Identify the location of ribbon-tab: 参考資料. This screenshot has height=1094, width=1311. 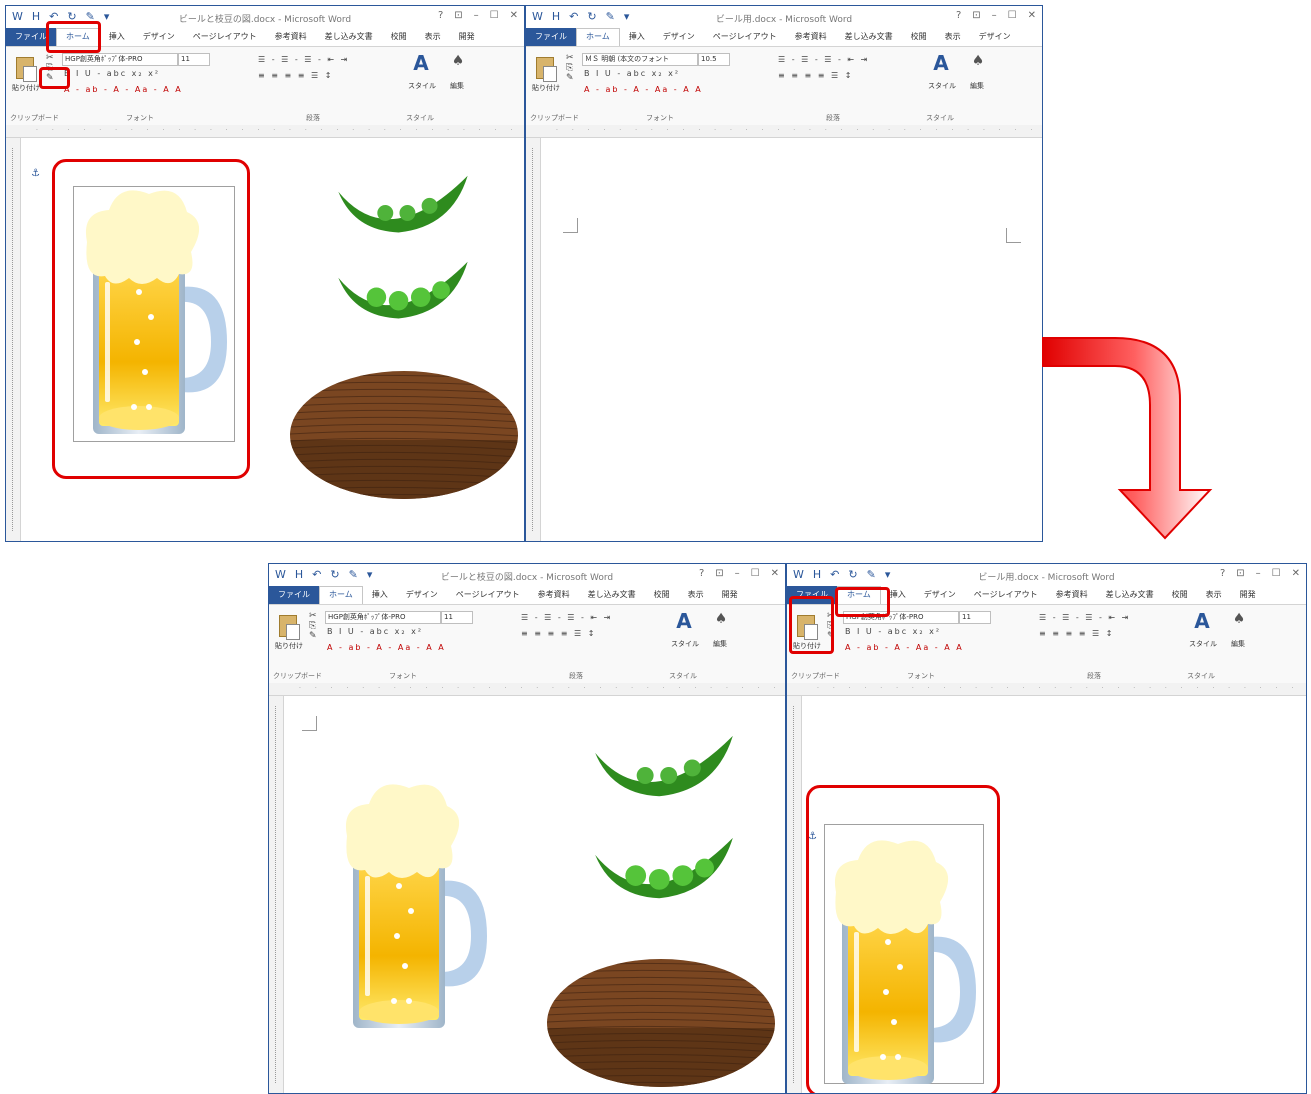
(1072, 595).